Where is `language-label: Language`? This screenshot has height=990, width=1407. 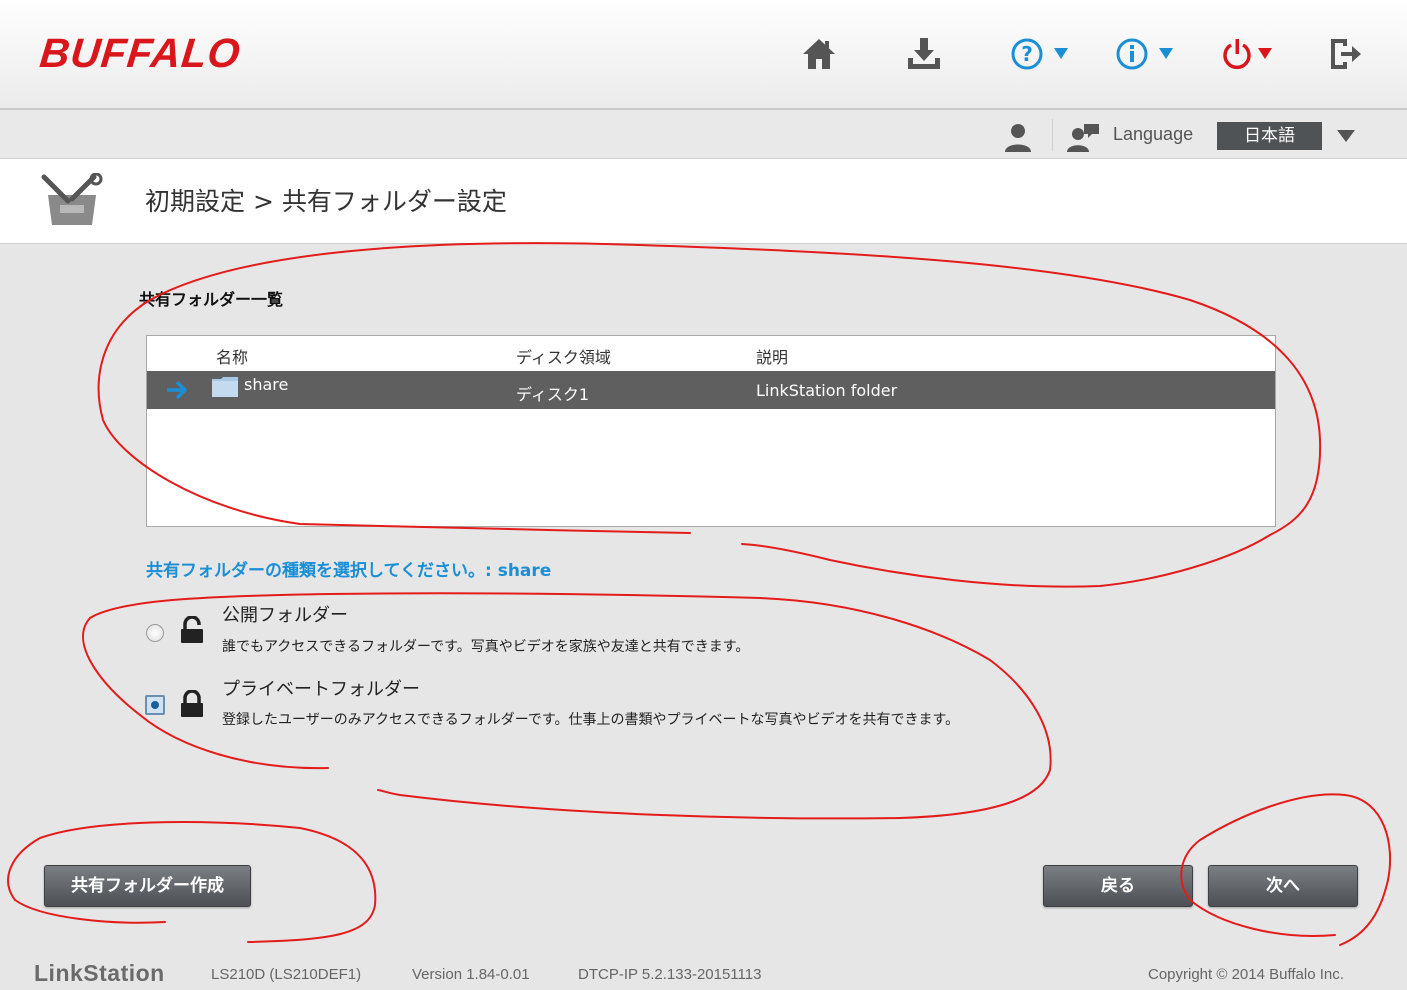
language-label: Language is located at coordinates (1153, 134).